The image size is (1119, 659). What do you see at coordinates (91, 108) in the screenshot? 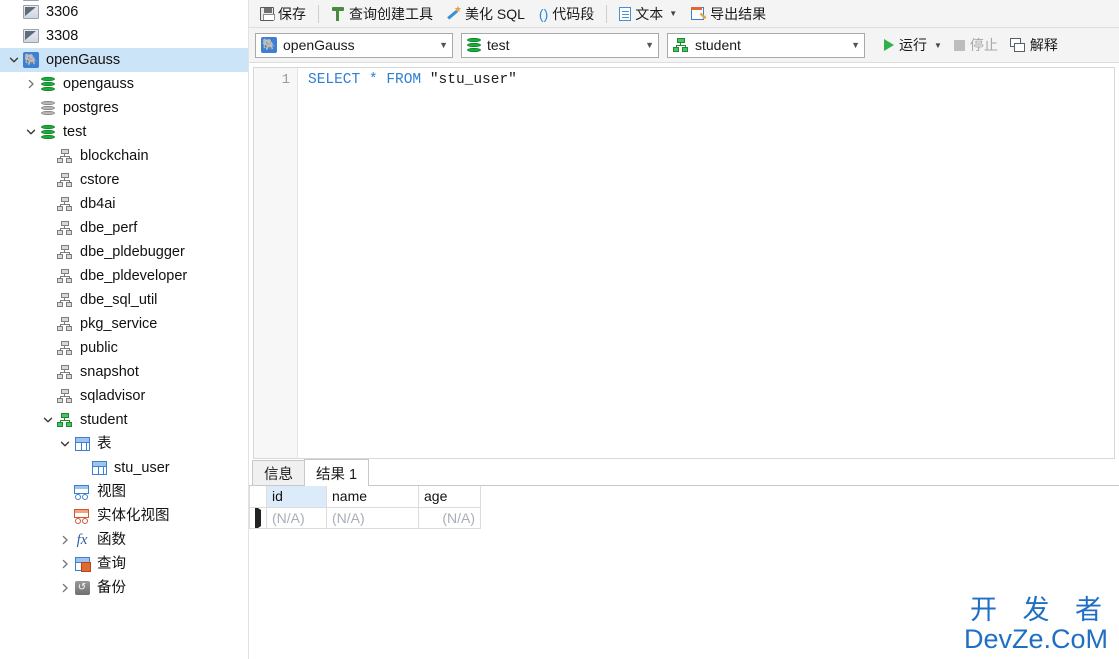
I see `tree-item-label: postgres` at bounding box center [91, 108].